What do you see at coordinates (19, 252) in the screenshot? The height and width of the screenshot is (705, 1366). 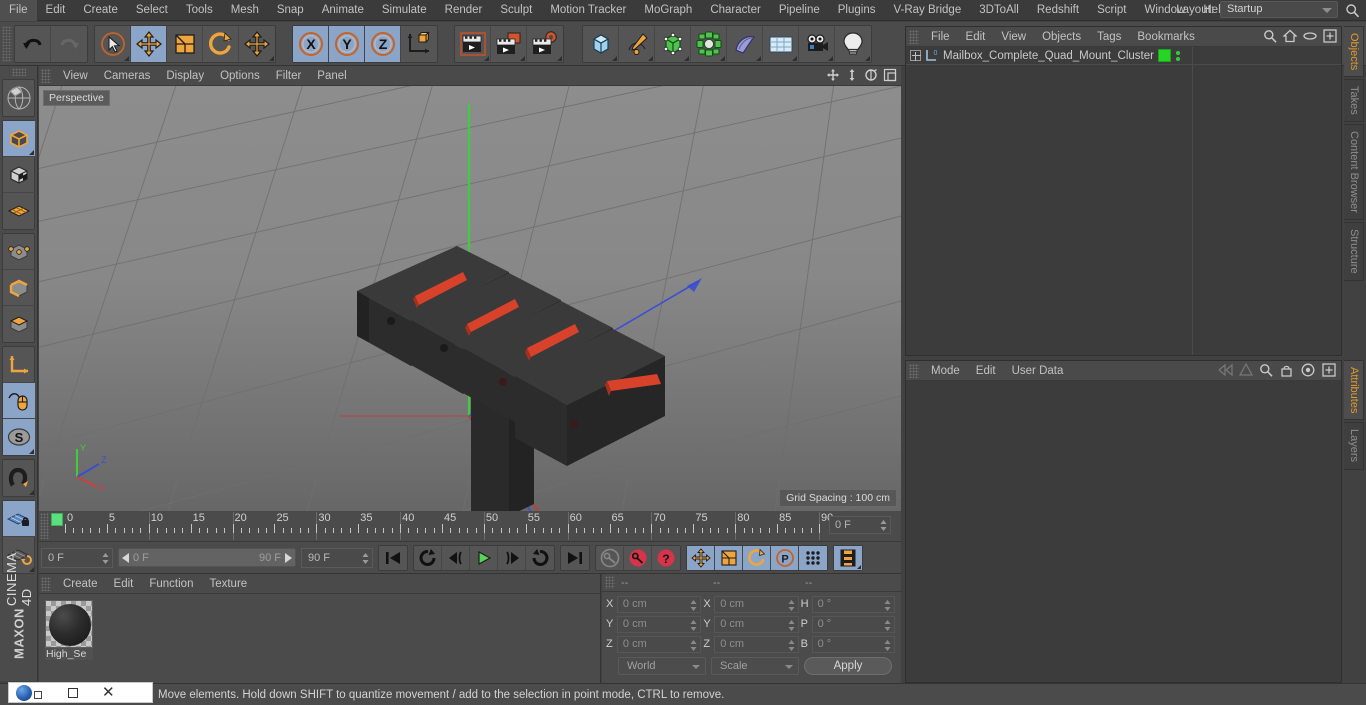 I see `point-mode-button` at bounding box center [19, 252].